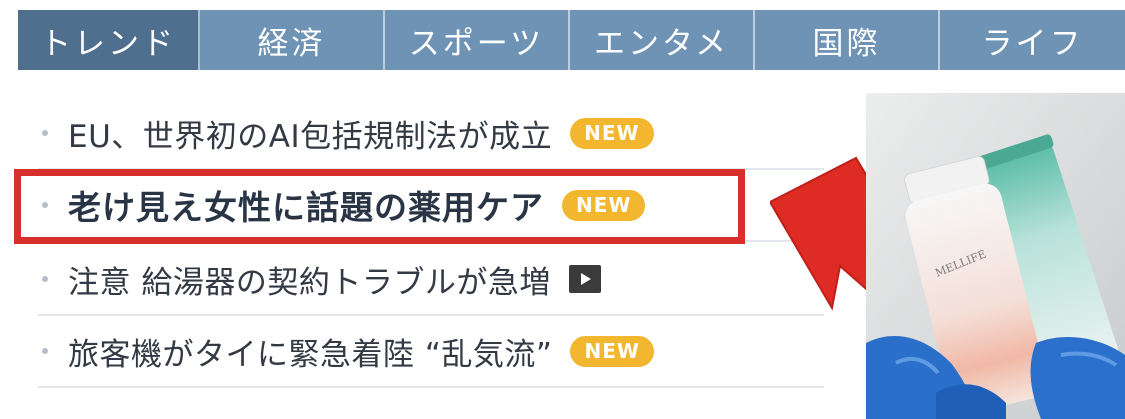 The image size is (1125, 419). I want to click on category-tabs: トレンド 経済 スポーツ エンタメ 国際 ライフ, so click(571, 40).